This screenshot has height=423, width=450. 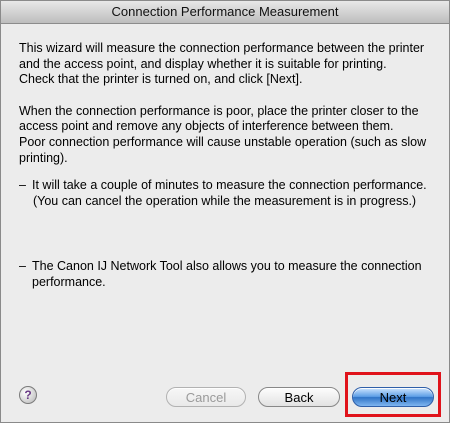 What do you see at coordinates (206, 397) in the screenshot?
I see `cancel-button: Cancel` at bounding box center [206, 397].